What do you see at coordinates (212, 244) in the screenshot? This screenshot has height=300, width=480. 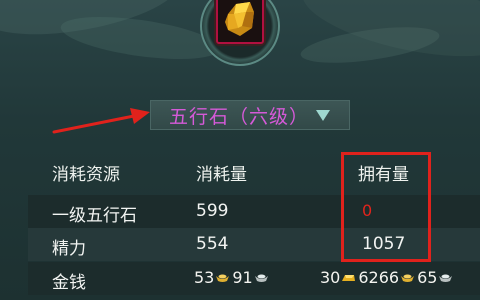 I see `cost-value: 554` at bounding box center [212, 244].